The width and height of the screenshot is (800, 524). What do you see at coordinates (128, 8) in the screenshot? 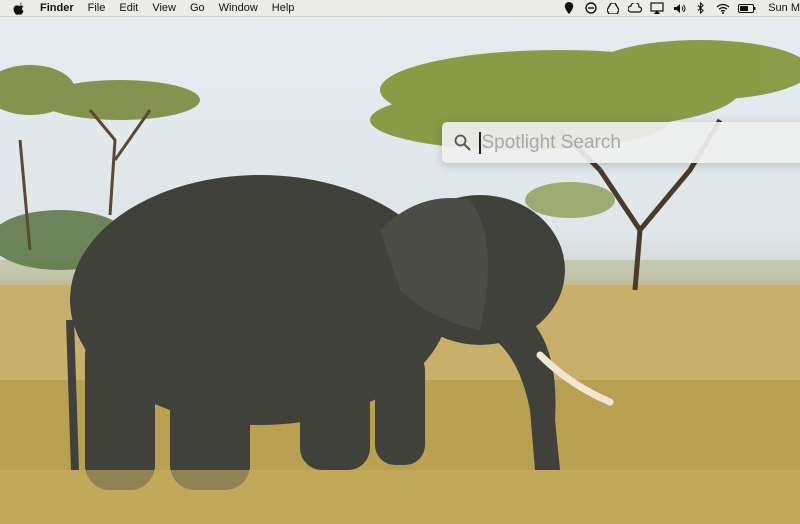
I see `menu-edit: Edit` at bounding box center [128, 8].